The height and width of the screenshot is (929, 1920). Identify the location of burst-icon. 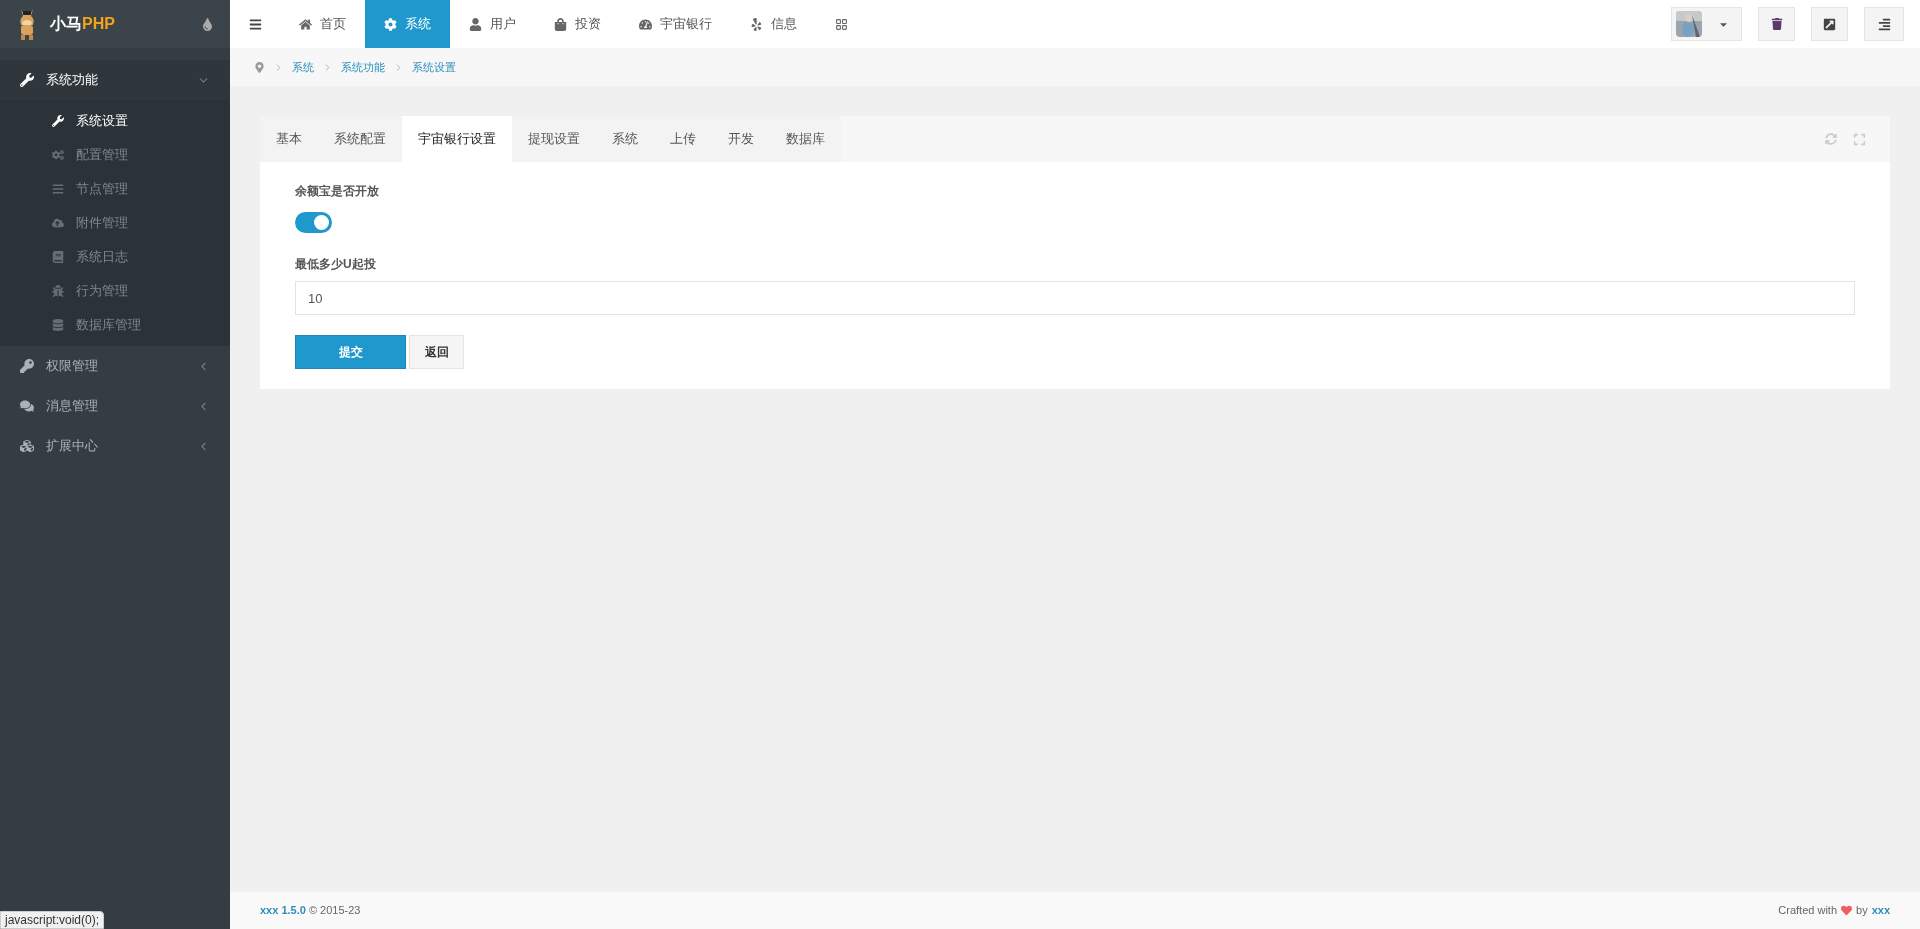
(756, 24).